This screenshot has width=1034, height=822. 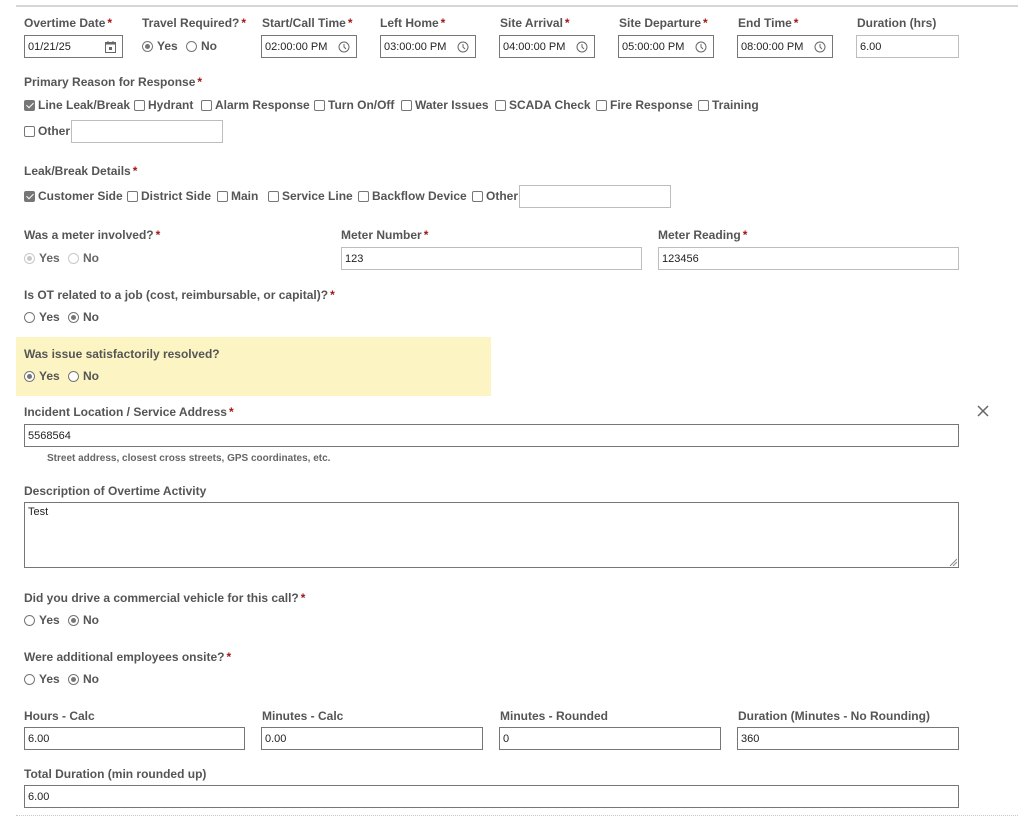 What do you see at coordinates (59, 716) in the screenshot?
I see `hours-calc-label: Hours - Calc` at bounding box center [59, 716].